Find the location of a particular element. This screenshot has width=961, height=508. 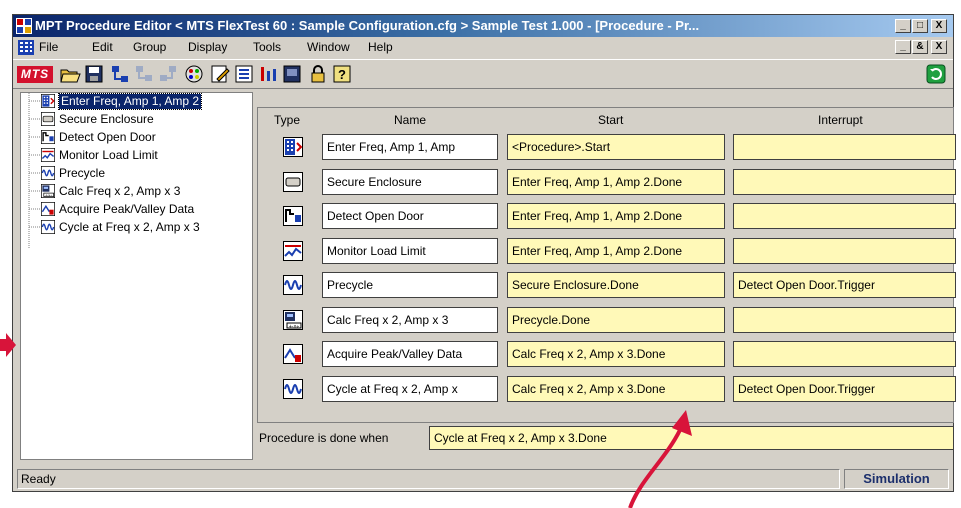

done-label: Procedure is done when is located at coordinates (324, 438).